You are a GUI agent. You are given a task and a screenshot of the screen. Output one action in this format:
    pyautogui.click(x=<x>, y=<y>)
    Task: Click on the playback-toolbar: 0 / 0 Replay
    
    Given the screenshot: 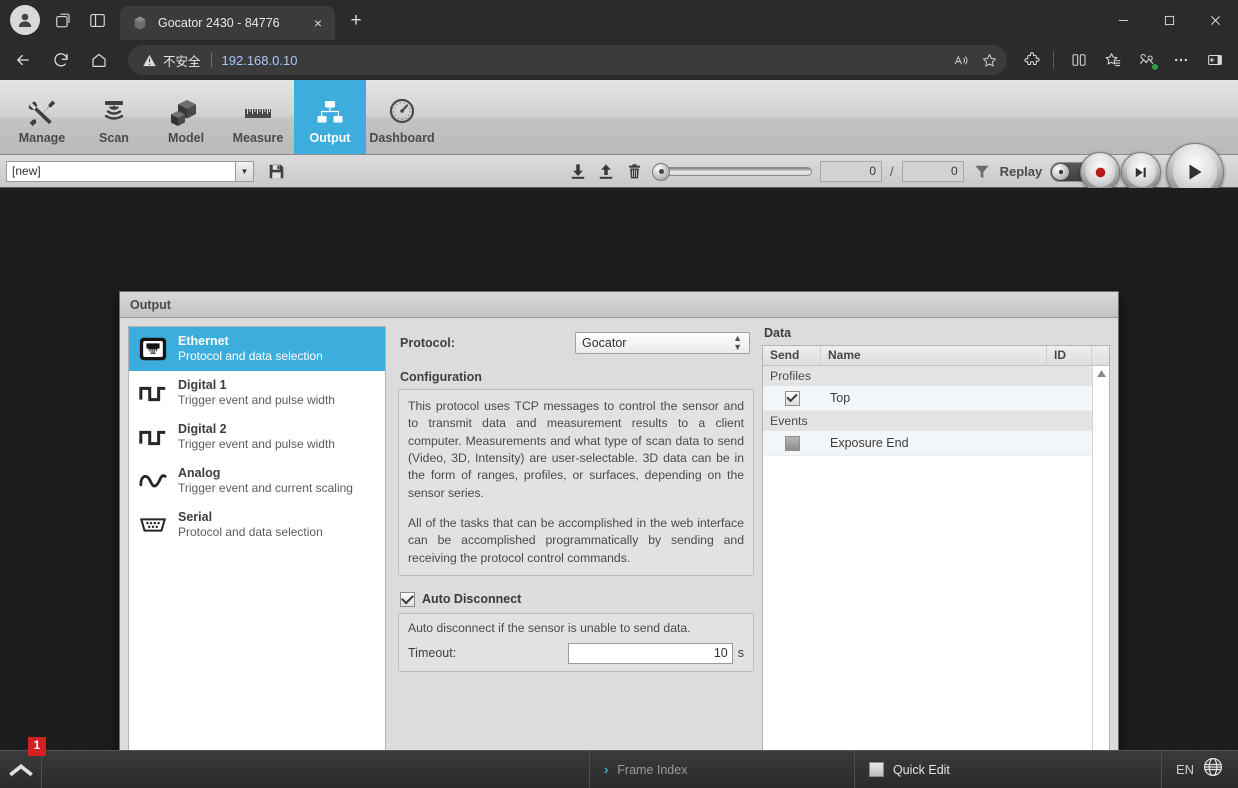 What is the action you would take?
    pyautogui.click(x=830, y=171)
    